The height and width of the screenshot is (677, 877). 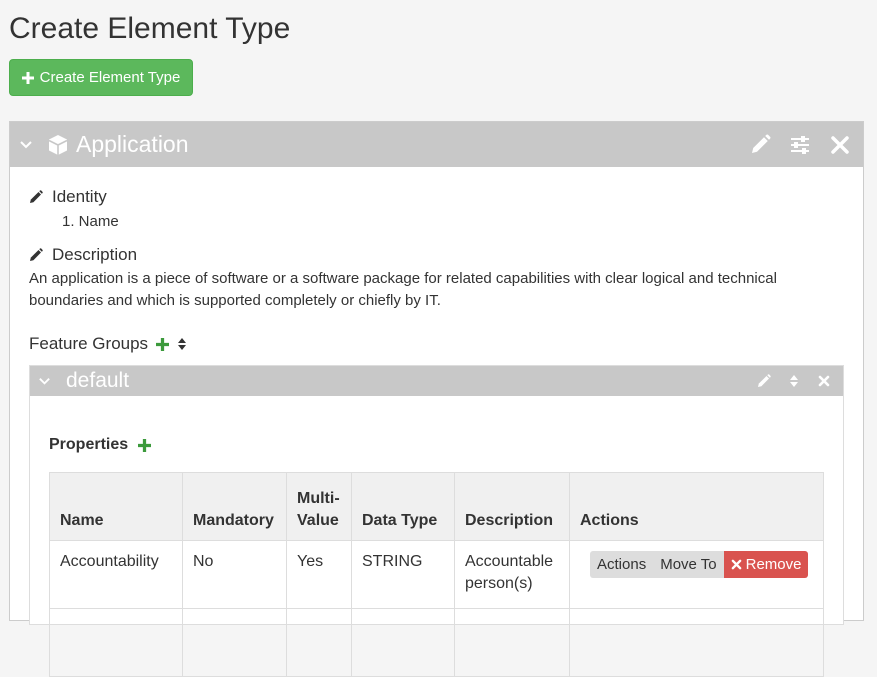 What do you see at coordinates (95, 254) in the screenshot?
I see `description-label: Description` at bounding box center [95, 254].